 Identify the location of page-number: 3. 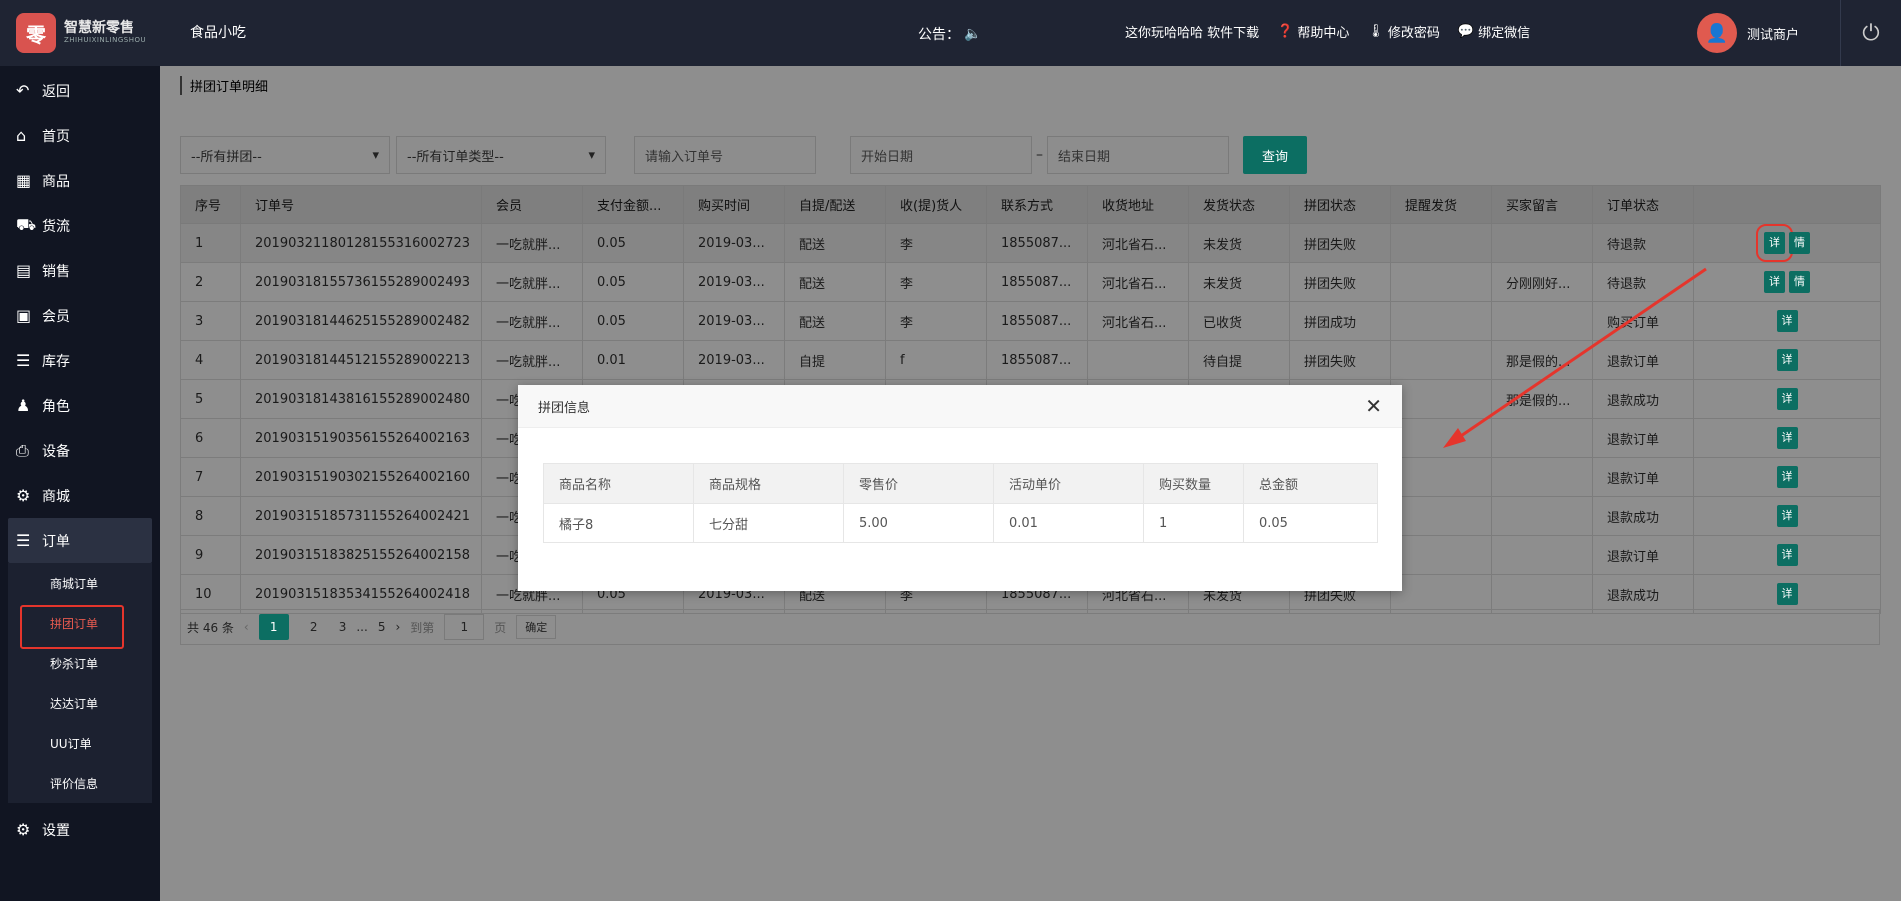
(343, 627).